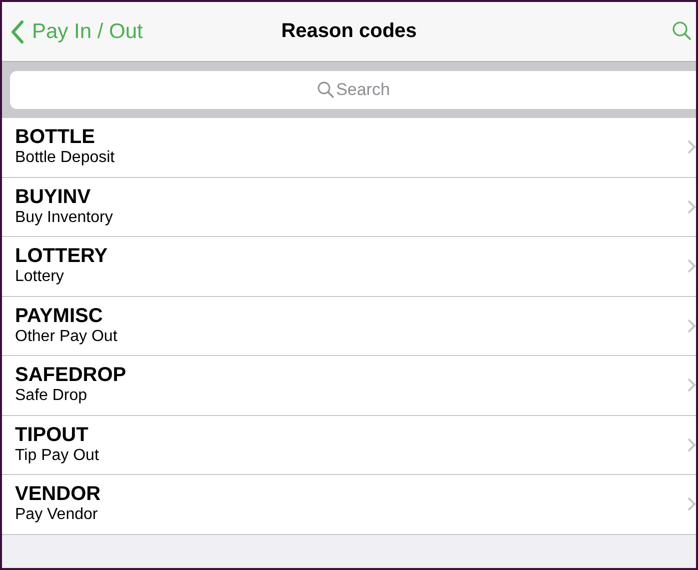  Describe the element at coordinates (65, 158) in the screenshot. I see `reason-description: Bottle Deposit` at that location.